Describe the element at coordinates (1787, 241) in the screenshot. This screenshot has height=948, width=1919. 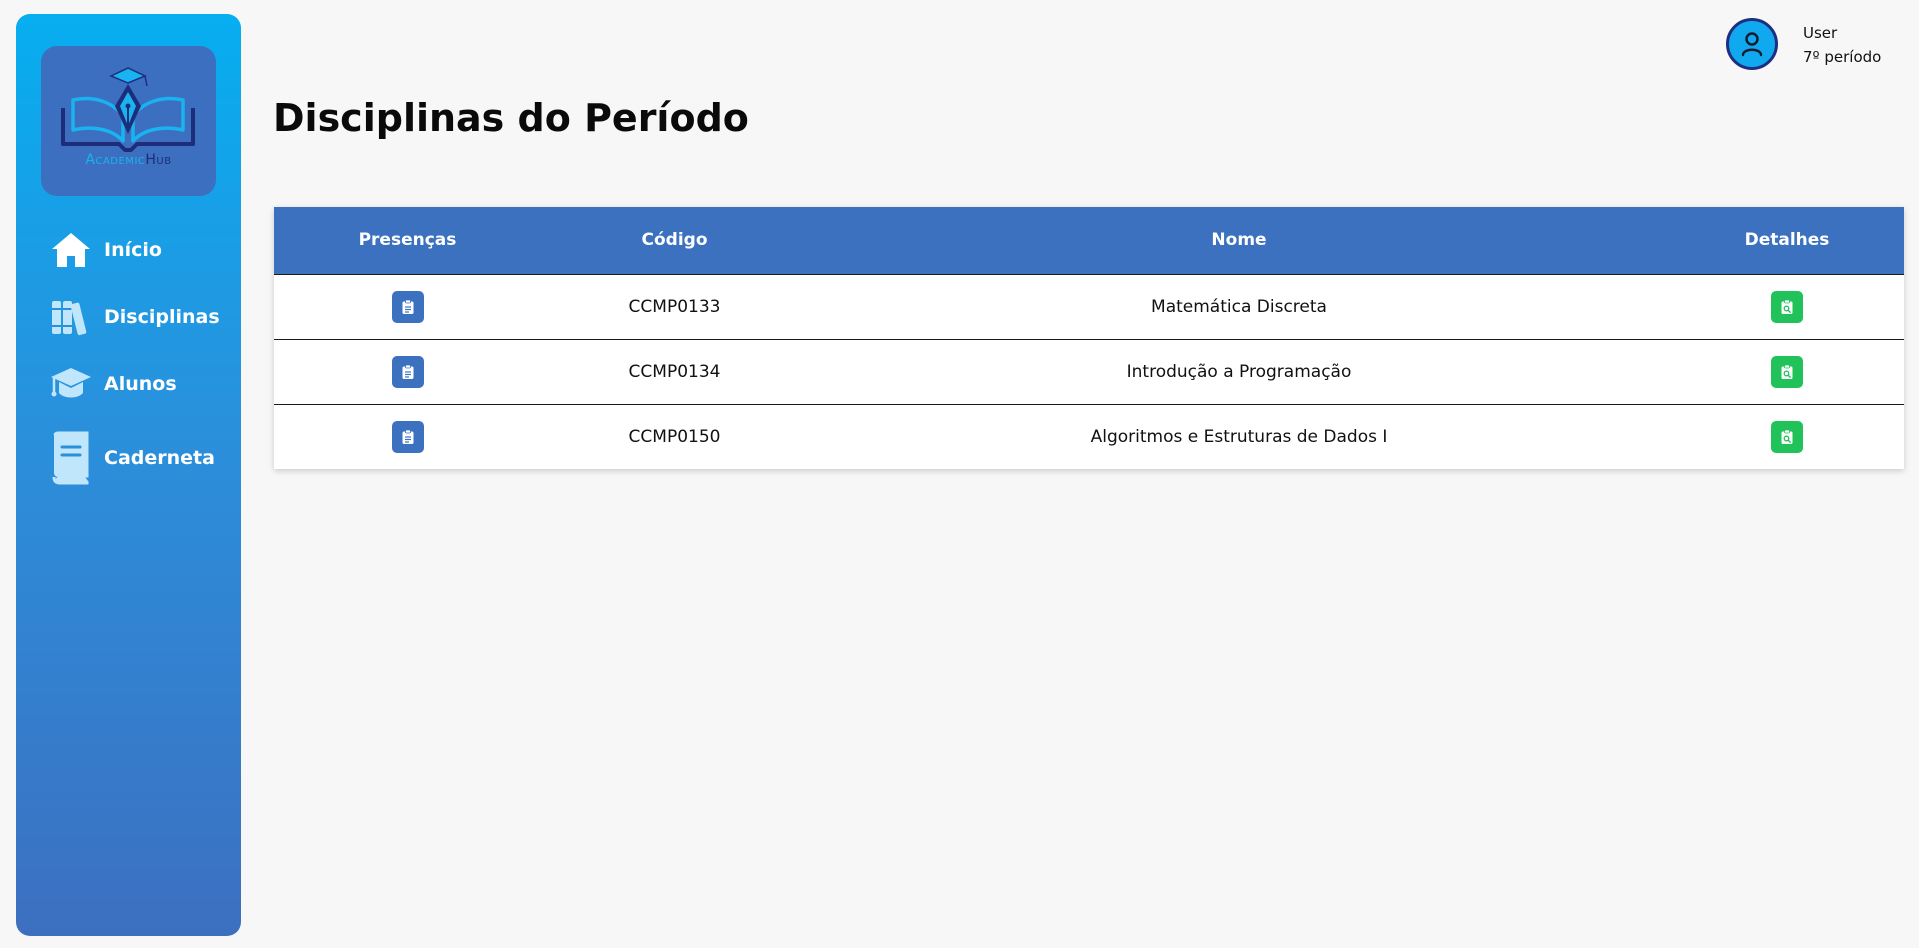
I see `column-header-detalhes: Detalhes` at that location.